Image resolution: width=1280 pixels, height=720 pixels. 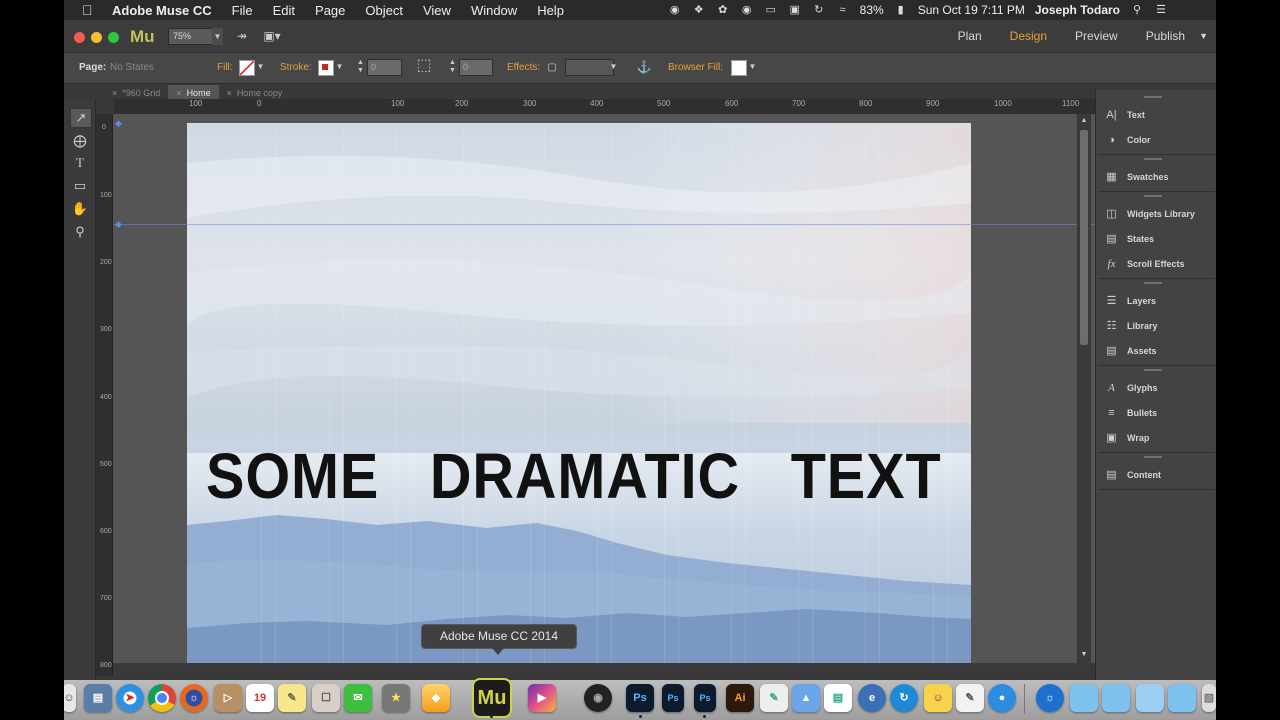 What do you see at coordinates (970, 36) in the screenshot?
I see `plan-mode-button: Plan` at bounding box center [970, 36].